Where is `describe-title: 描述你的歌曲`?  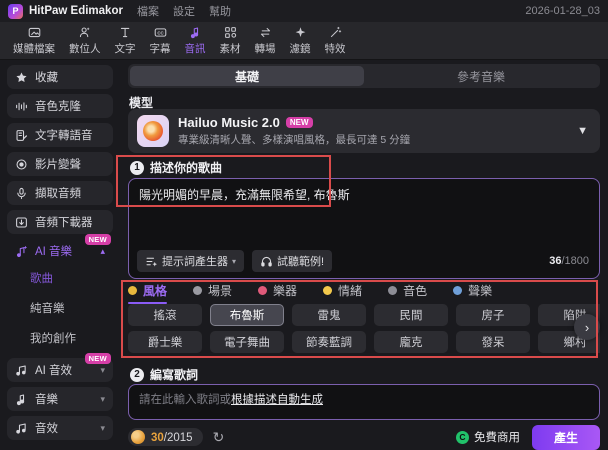
describe-title: 描述你的歌曲 is located at coordinates (186, 168).